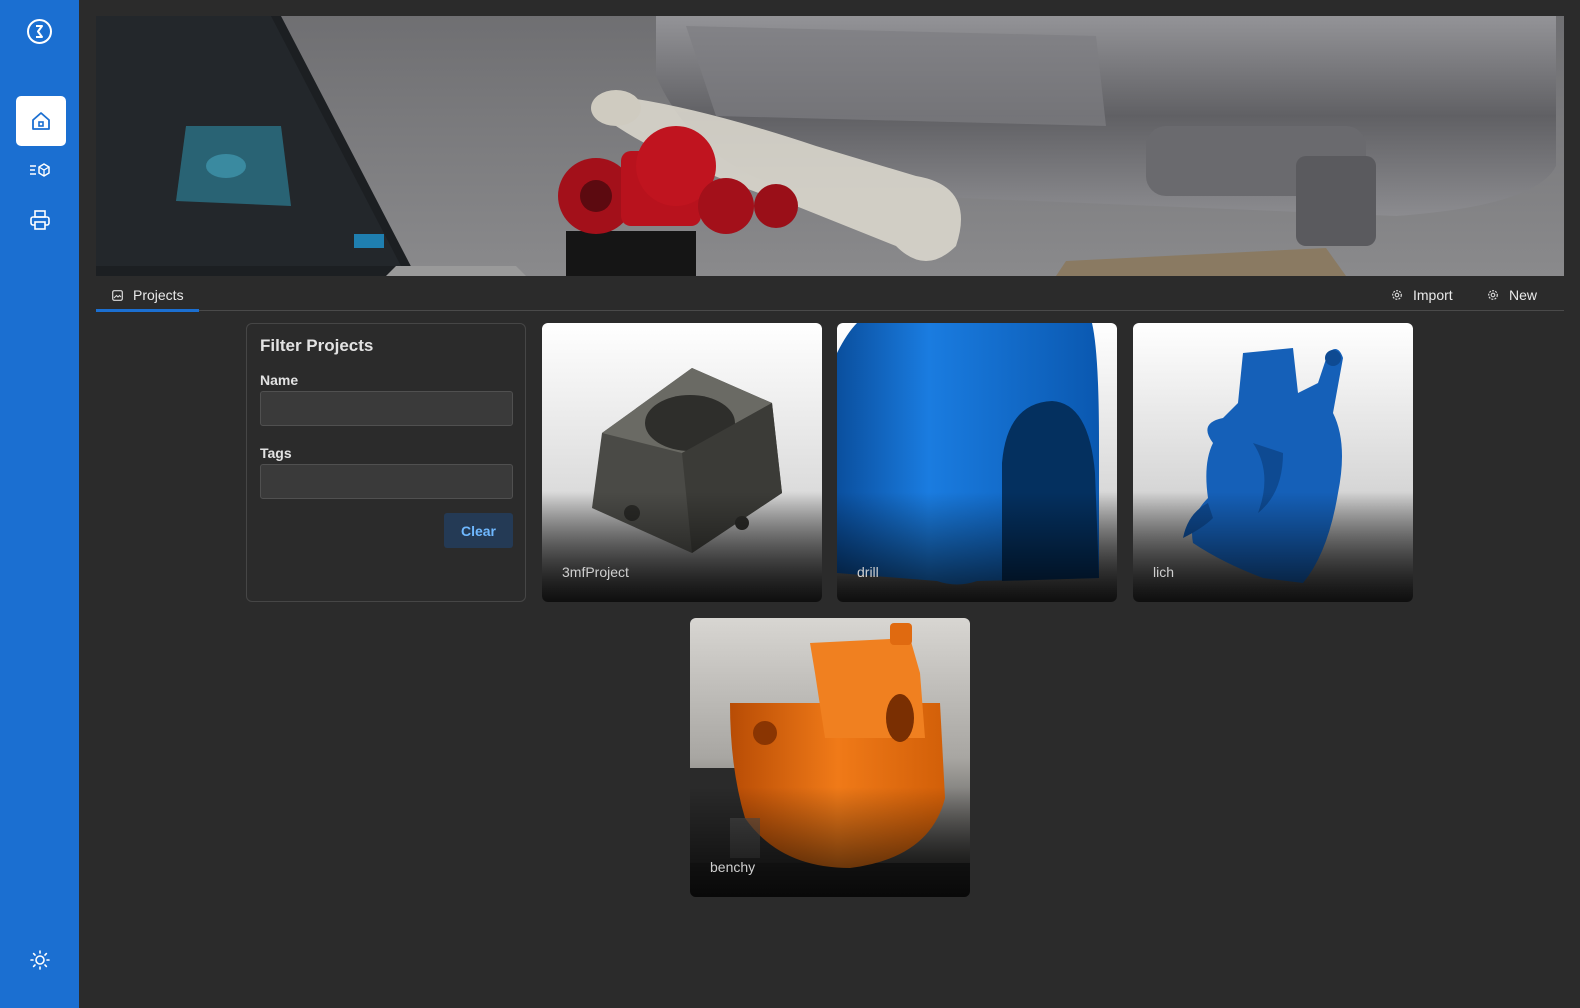  What do you see at coordinates (977, 462) in the screenshot?
I see `project-card: drill` at bounding box center [977, 462].